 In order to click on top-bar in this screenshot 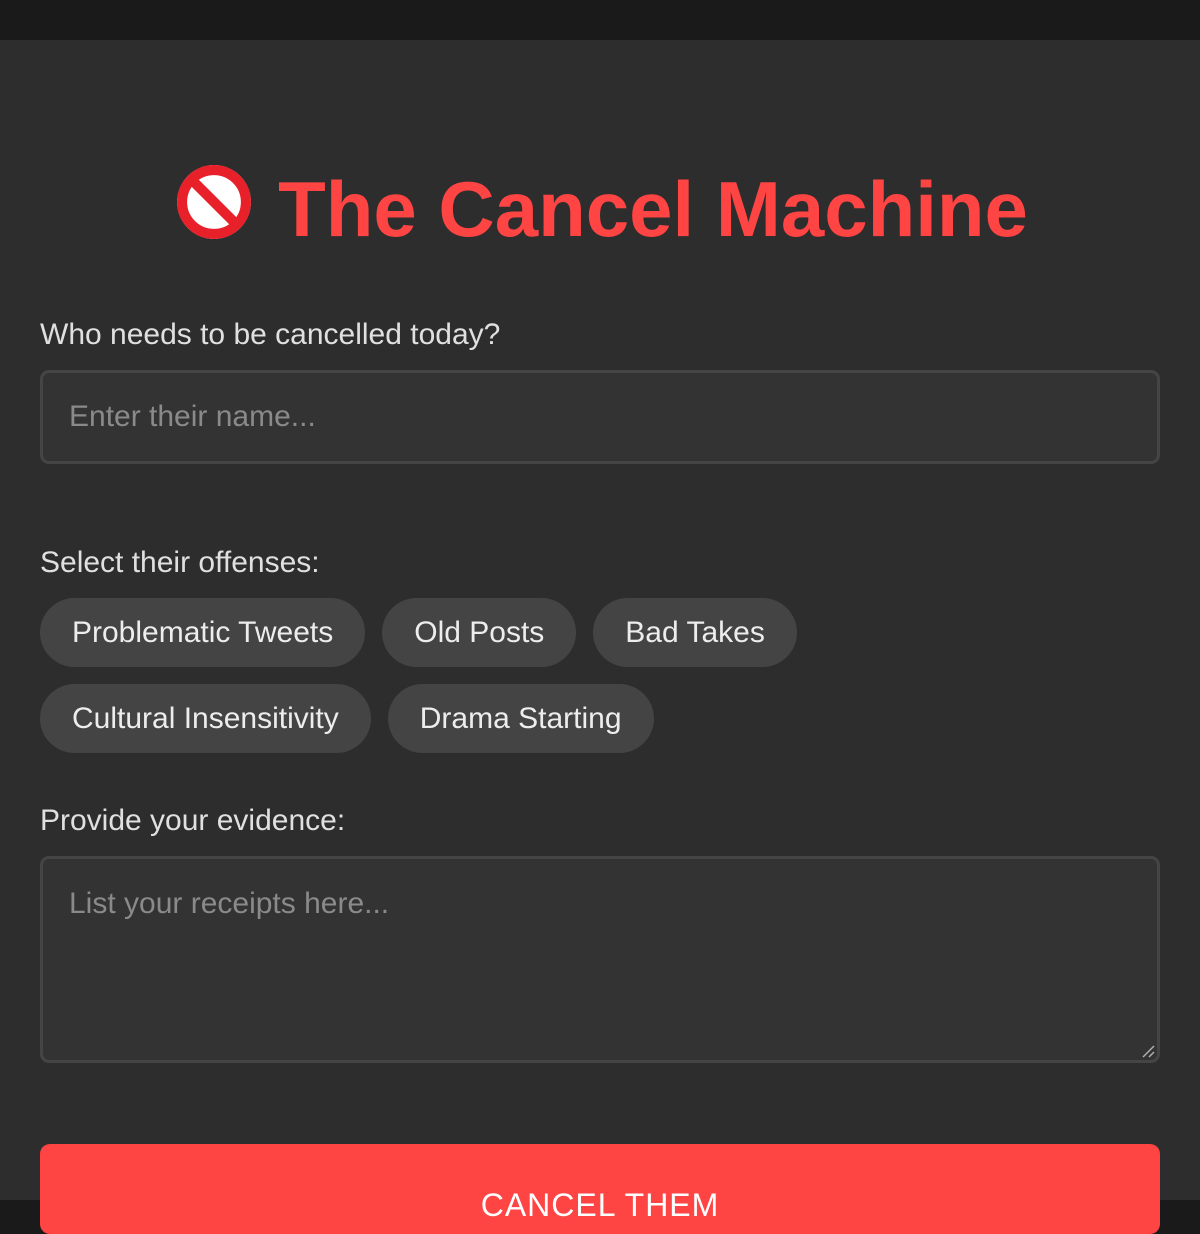, I will do `click(600, 20)`.